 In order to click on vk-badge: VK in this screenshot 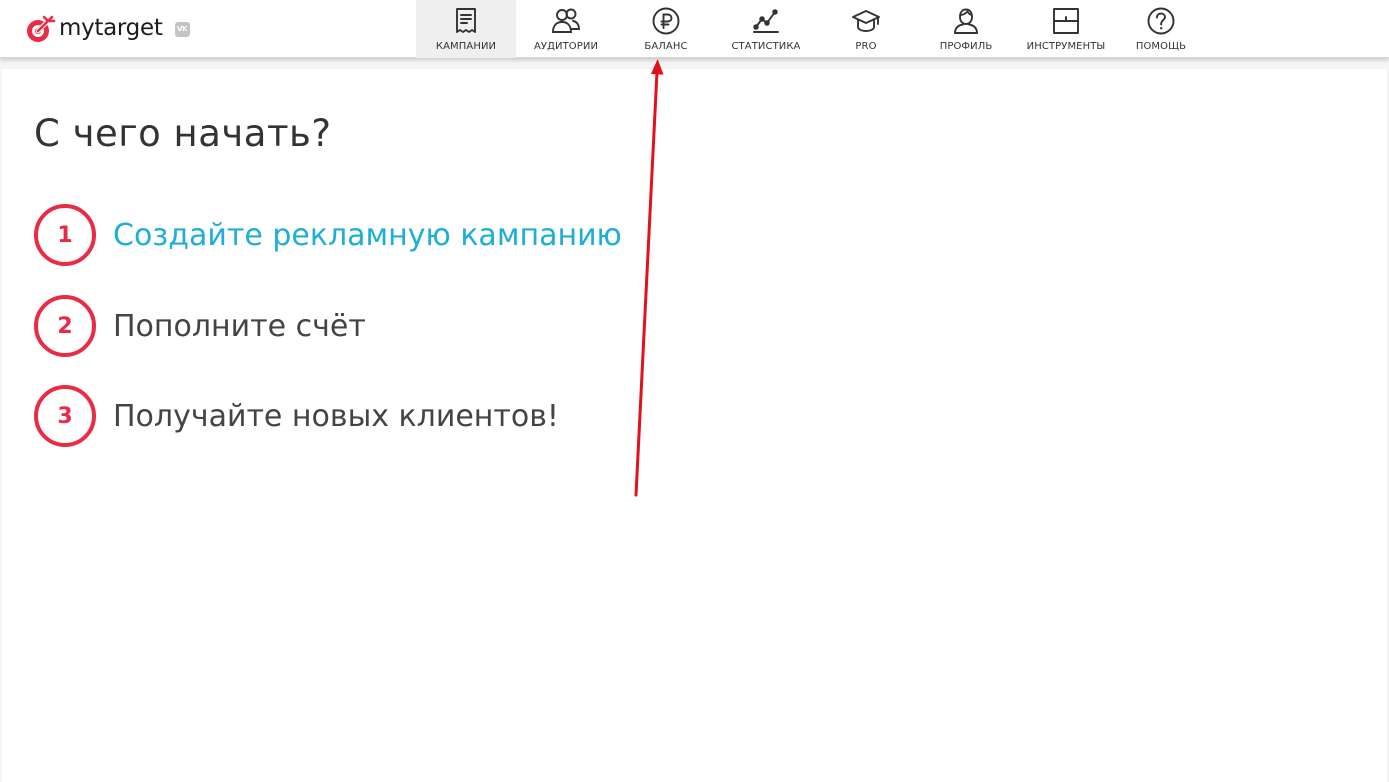, I will do `click(182, 29)`.